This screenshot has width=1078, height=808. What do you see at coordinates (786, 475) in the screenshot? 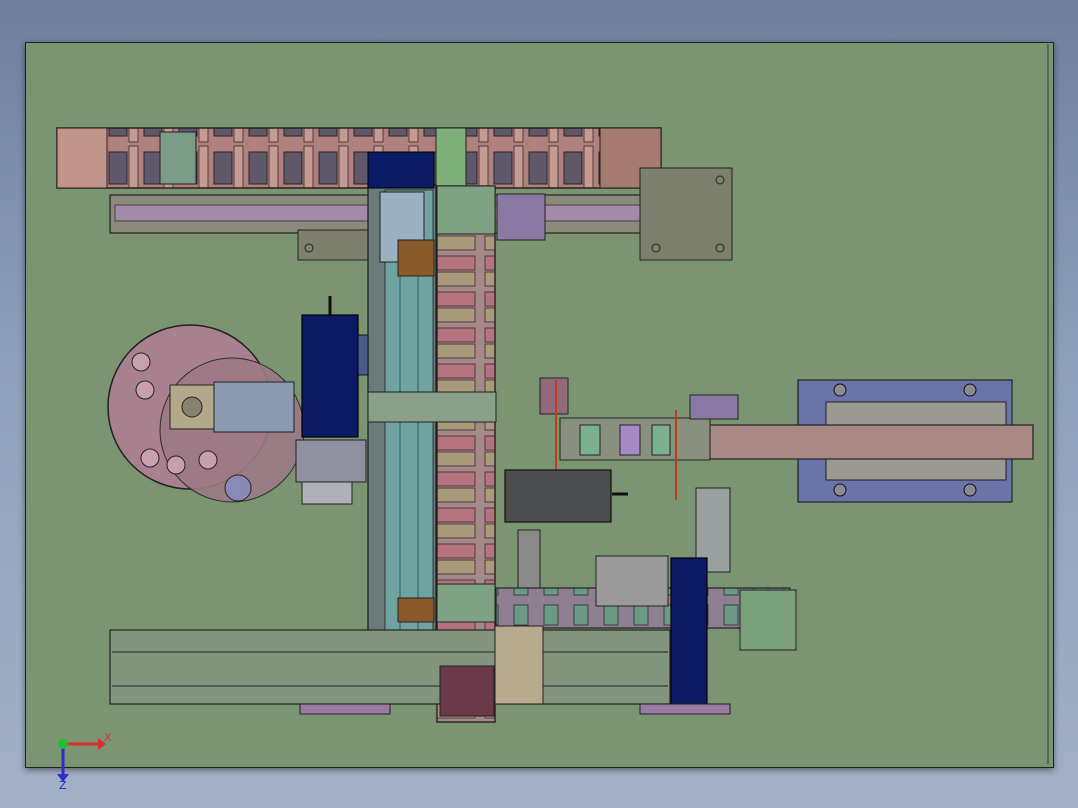
I see `right-conveyor` at bounding box center [786, 475].